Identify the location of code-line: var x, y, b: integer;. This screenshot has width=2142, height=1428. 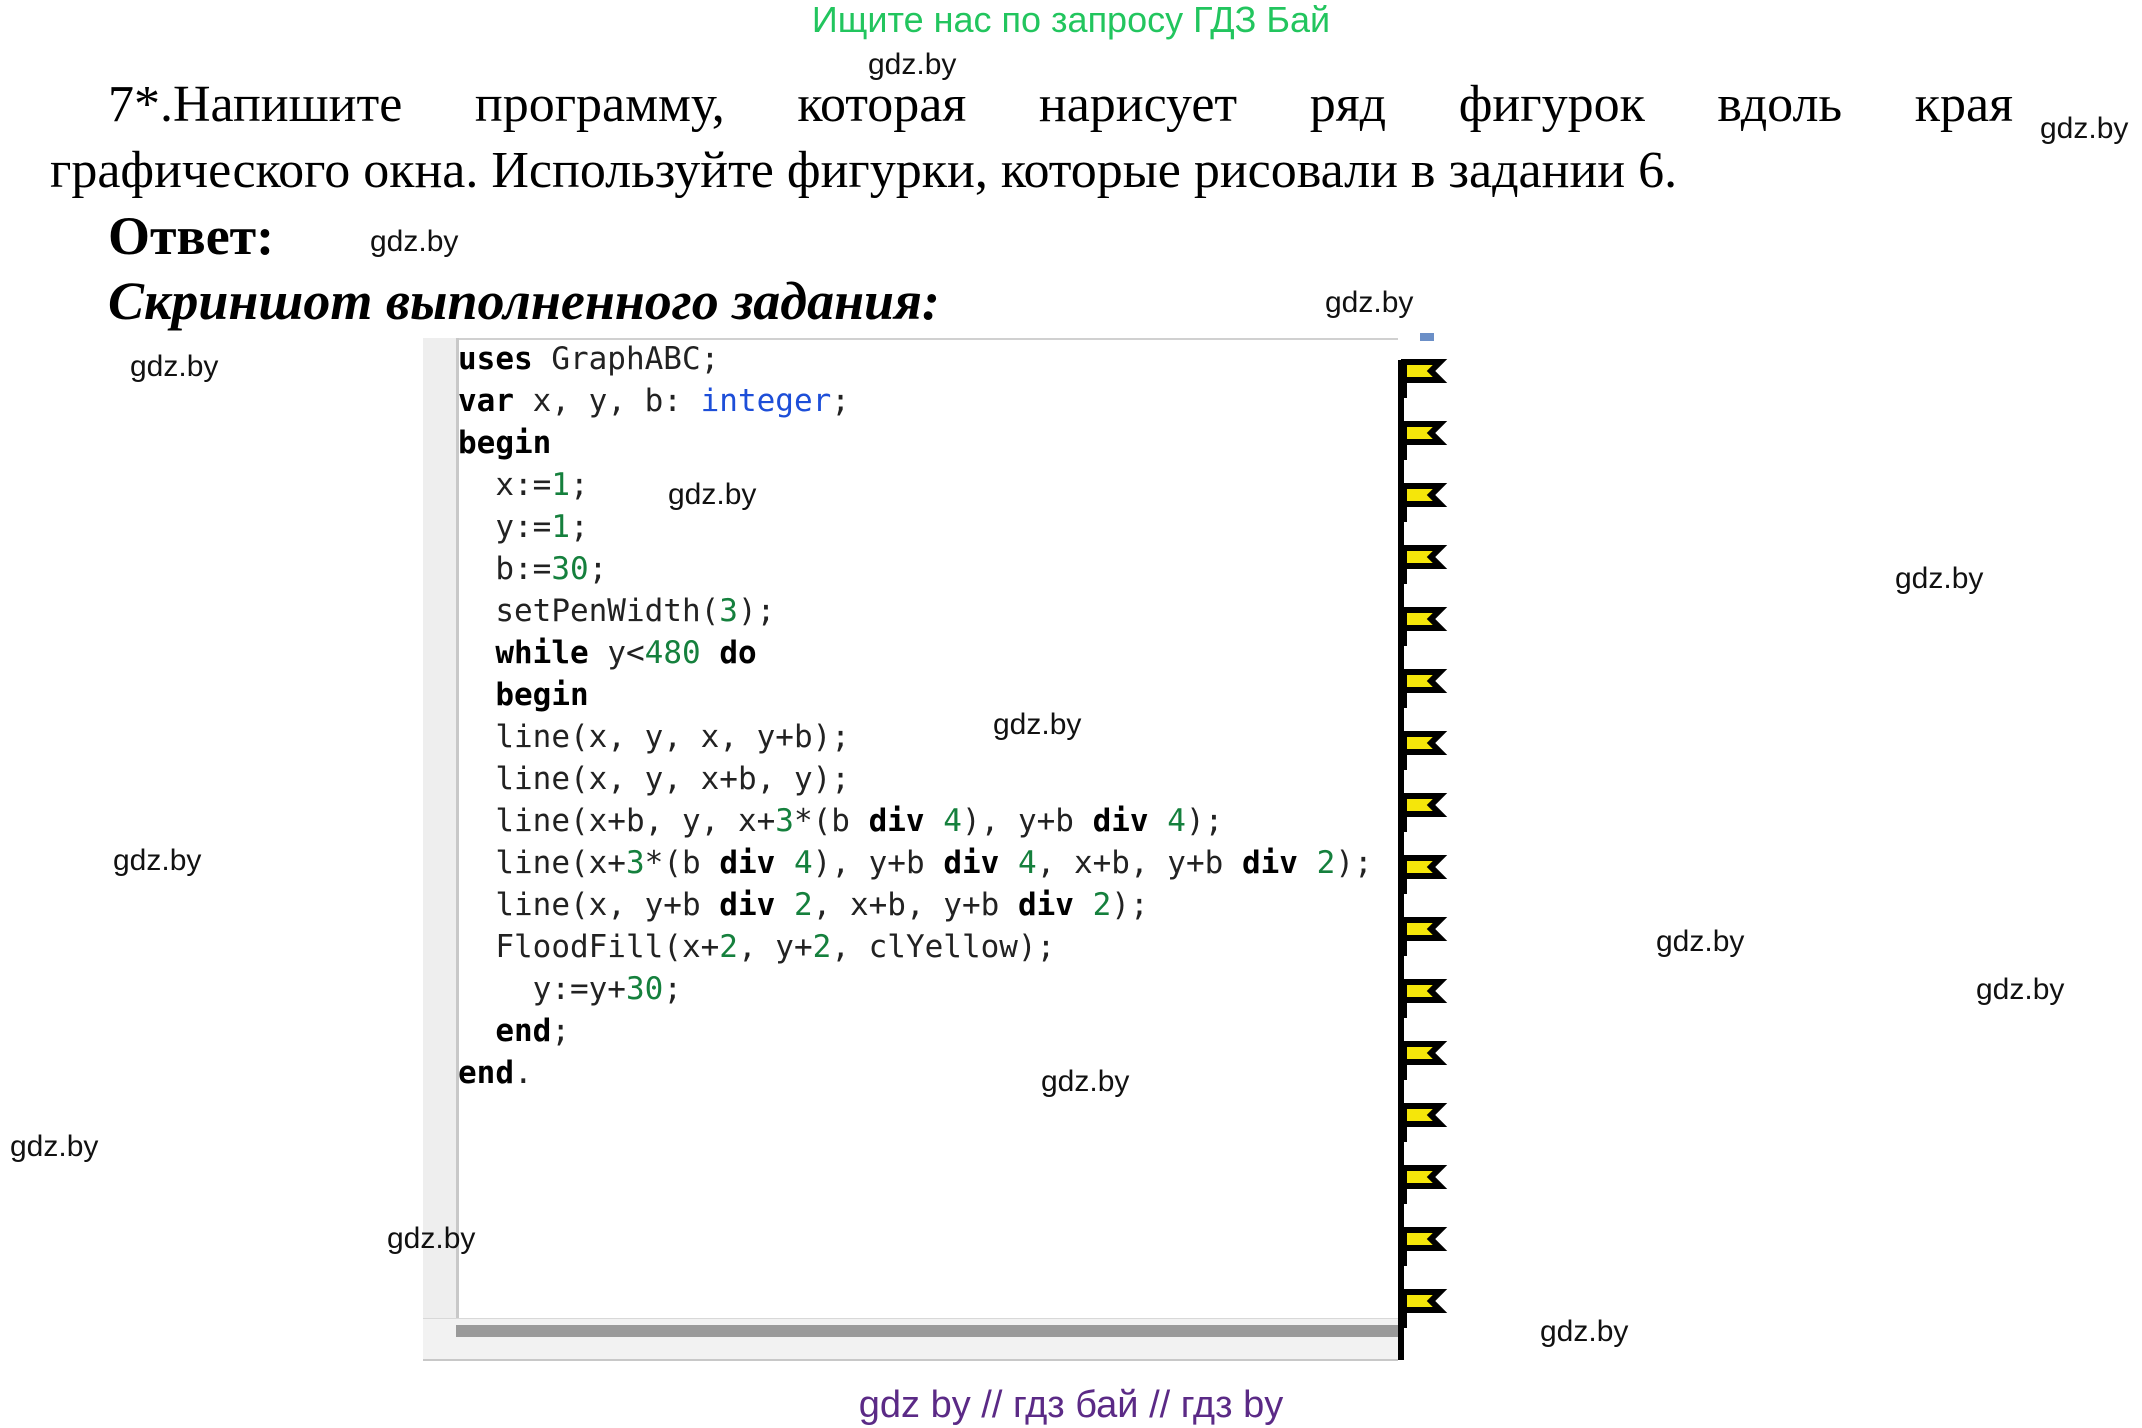
(915, 401).